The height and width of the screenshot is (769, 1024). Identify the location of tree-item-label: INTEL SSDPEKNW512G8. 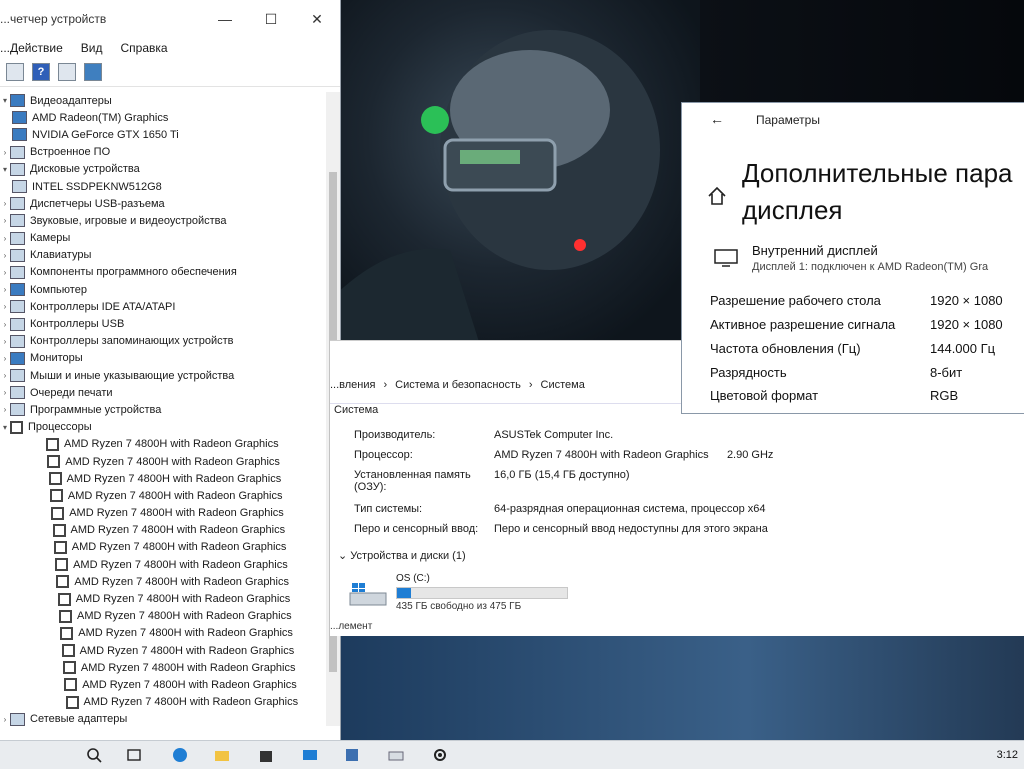
(97, 186).